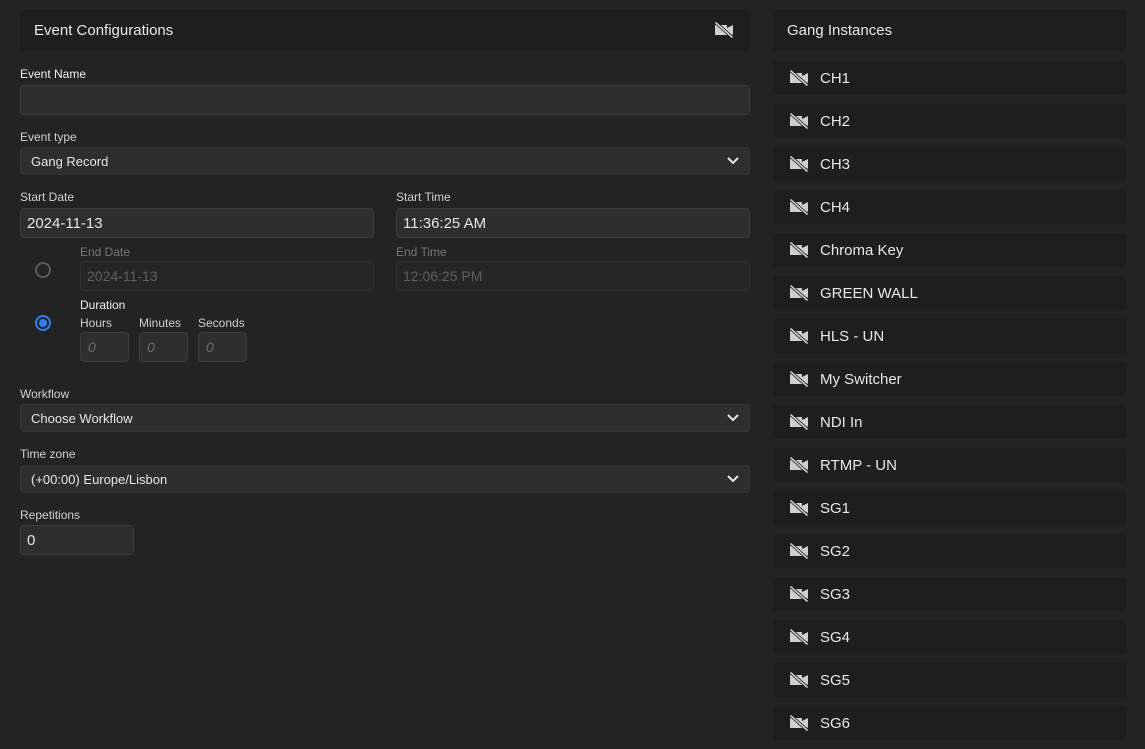 The height and width of the screenshot is (749, 1145). Describe the element at coordinates (950, 78) in the screenshot. I see `gang-instance-item: CH1` at that location.